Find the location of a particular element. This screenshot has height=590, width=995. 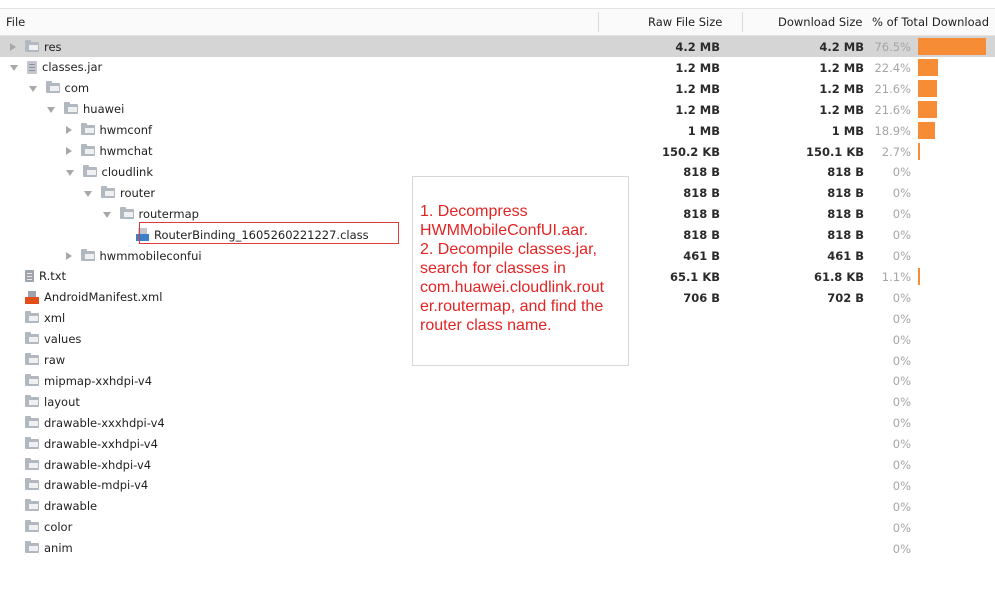

download-size: 818 B is located at coordinates (845, 214).